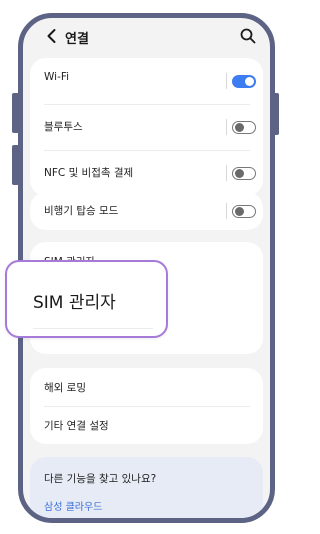 The height and width of the screenshot is (534, 320). What do you see at coordinates (93, 328) in the screenshot?
I see `divider` at bounding box center [93, 328].